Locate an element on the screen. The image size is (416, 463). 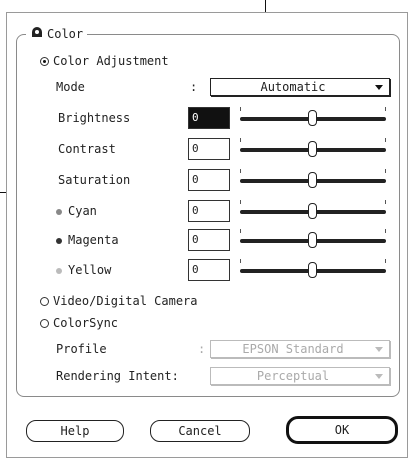
color-group-title: Color is located at coordinates (57, 33).